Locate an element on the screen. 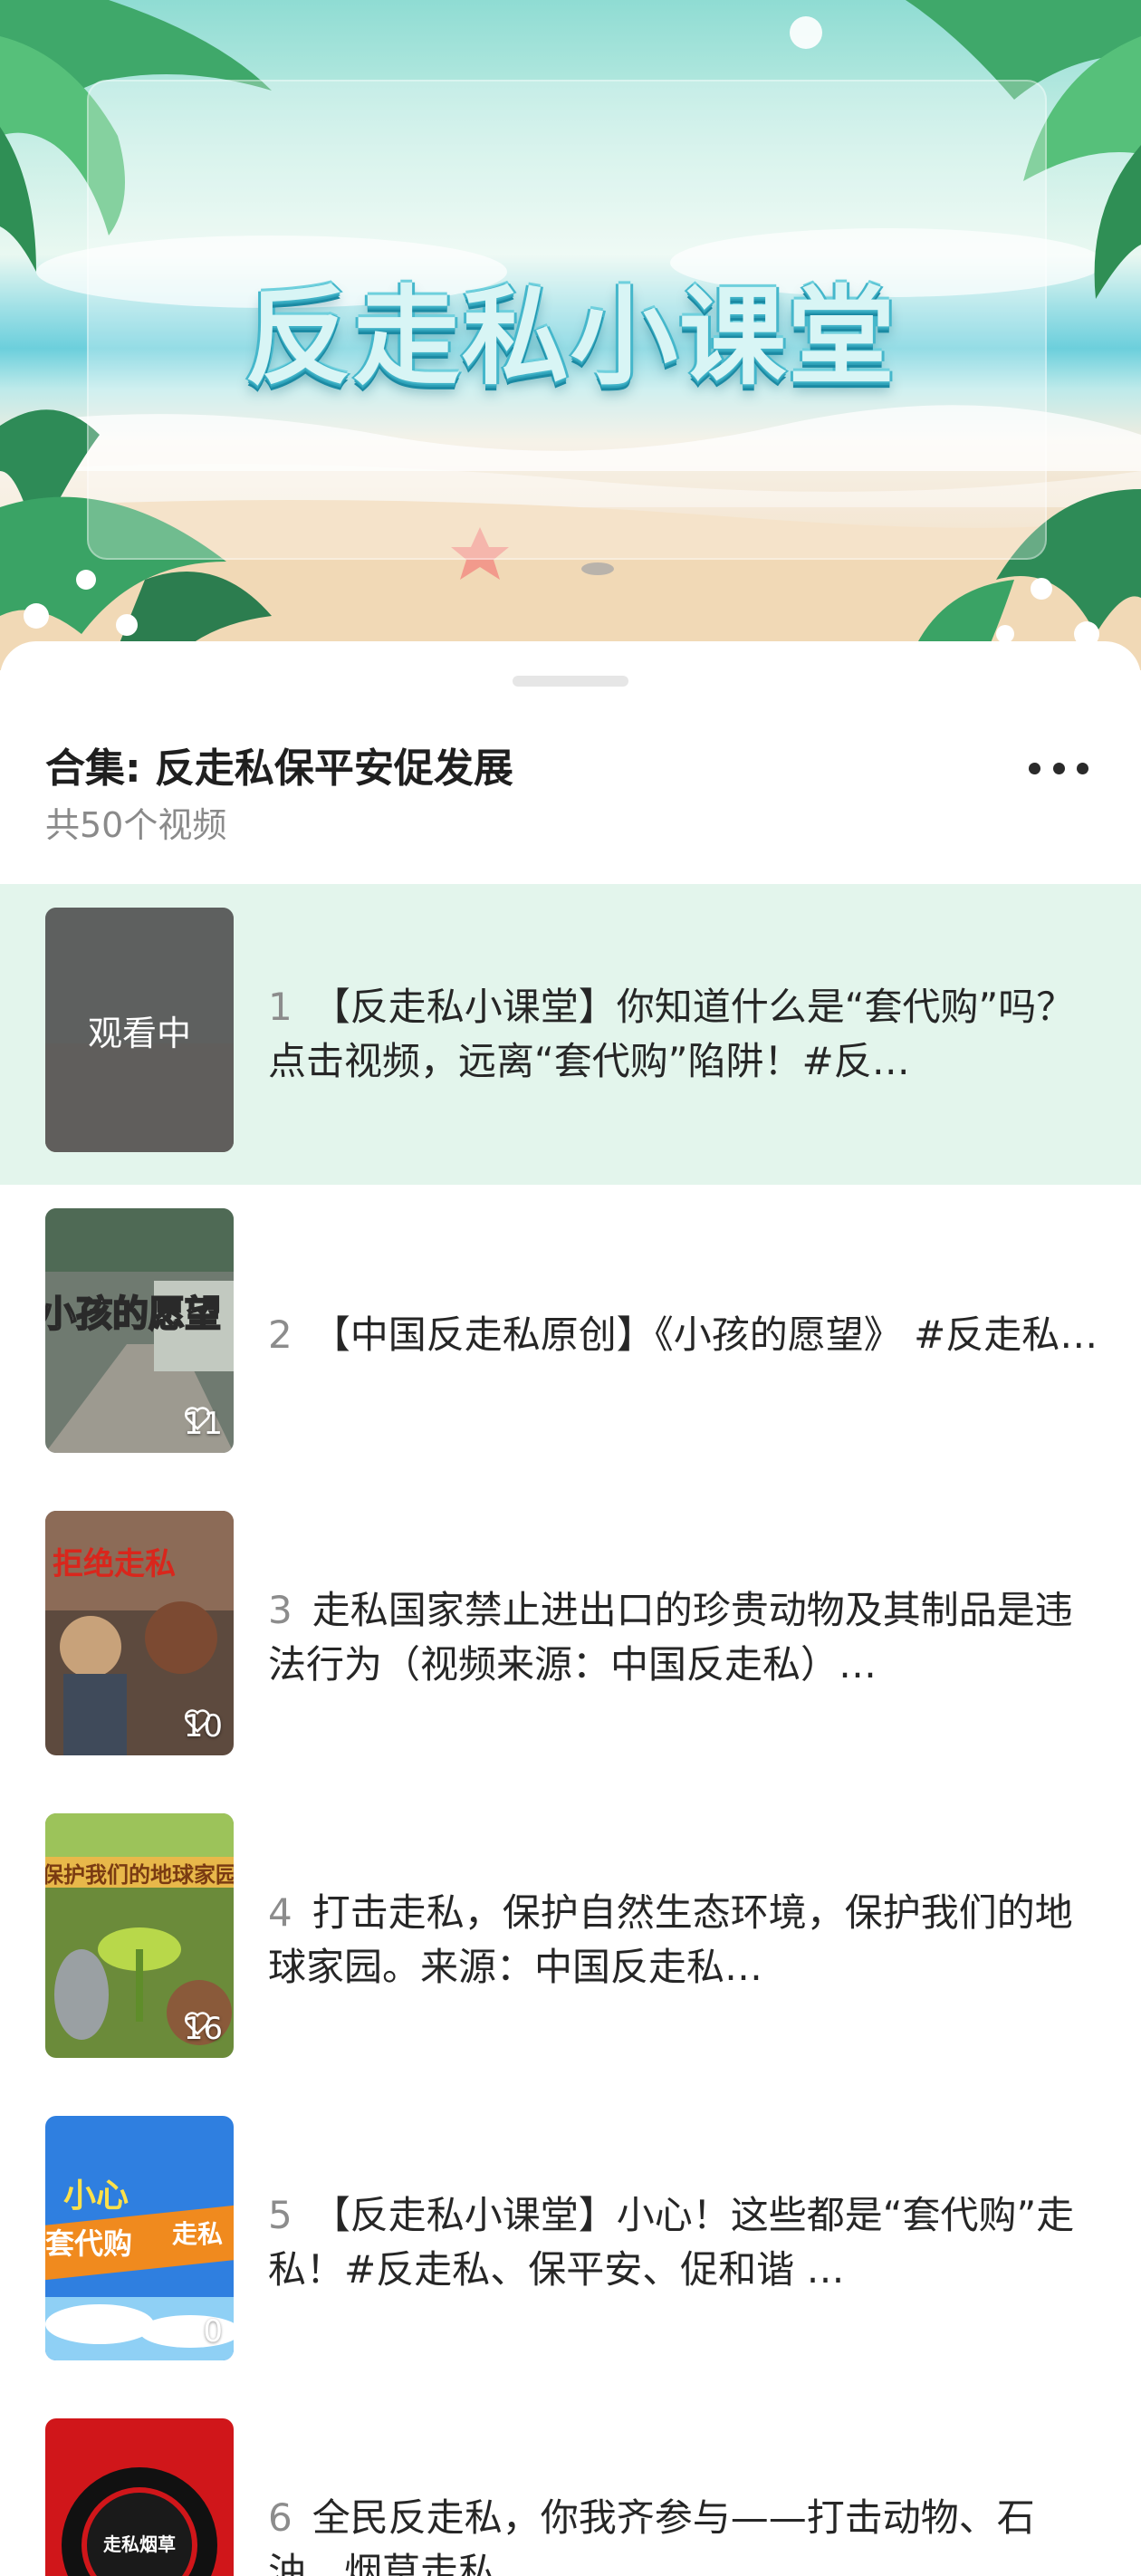 The width and height of the screenshot is (1141, 2576). video-index: 4 is located at coordinates (280, 1912).